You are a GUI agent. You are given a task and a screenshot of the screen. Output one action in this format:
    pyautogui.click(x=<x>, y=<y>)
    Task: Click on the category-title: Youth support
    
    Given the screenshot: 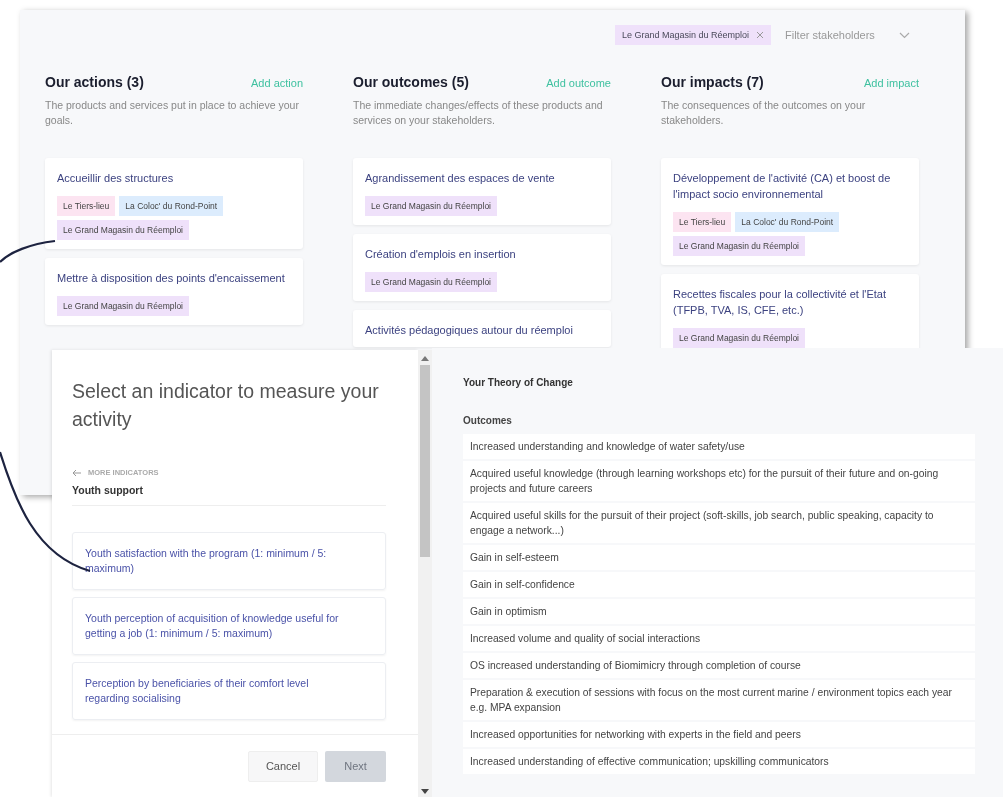 What is the action you would take?
    pyautogui.click(x=229, y=495)
    